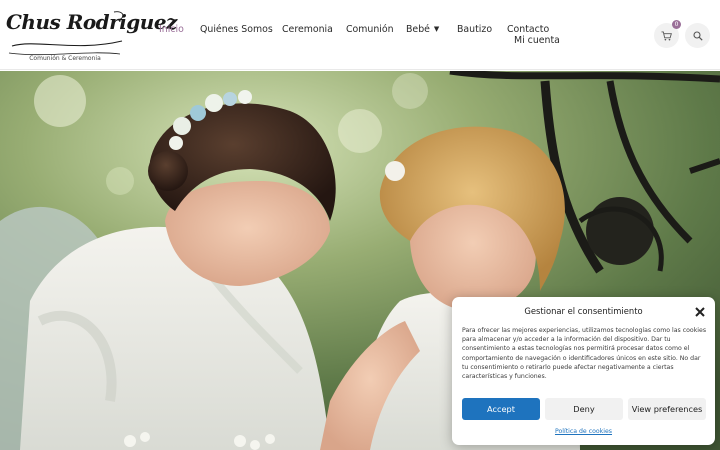 This screenshot has width=720, height=450. Describe the element at coordinates (583, 311) in the screenshot. I see `consent-title: Gestionar el consentimiento` at that location.